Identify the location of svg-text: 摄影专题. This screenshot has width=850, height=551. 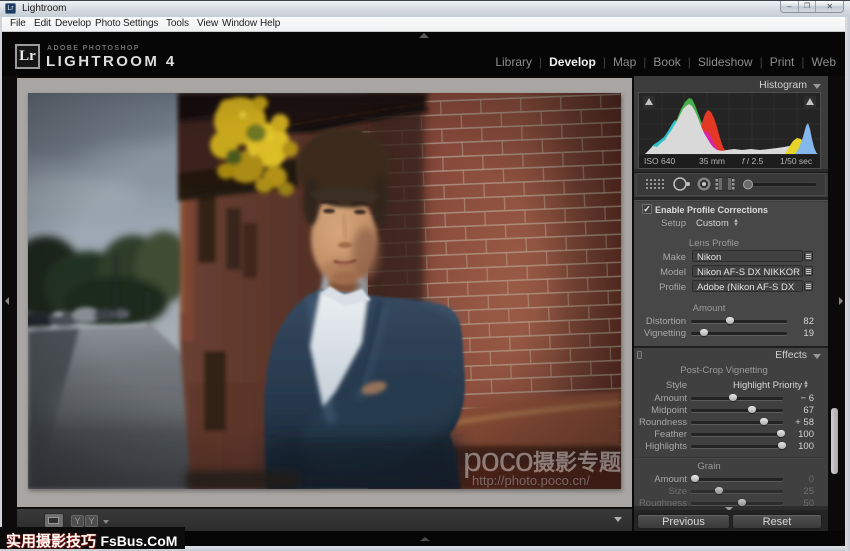
(577, 462).